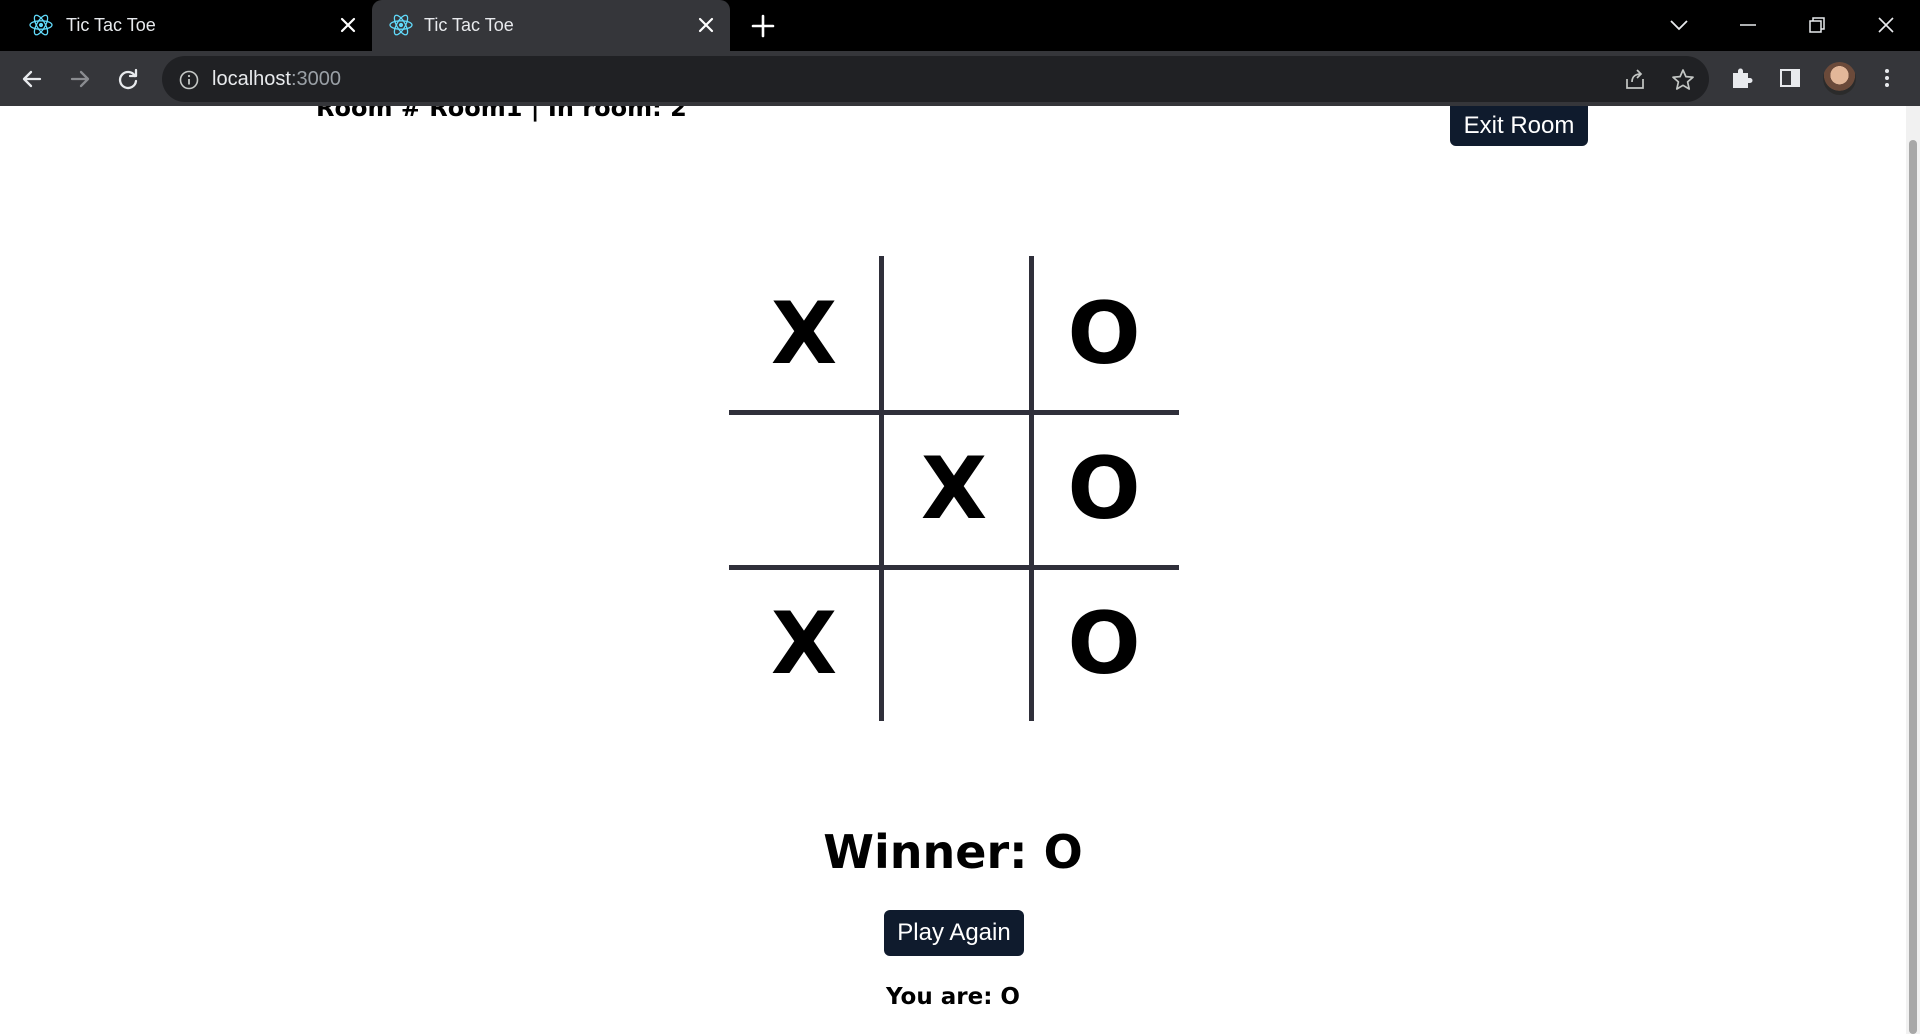 This screenshot has width=1920, height=1034. I want to click on back-arrow-icon, so click(32, 79).